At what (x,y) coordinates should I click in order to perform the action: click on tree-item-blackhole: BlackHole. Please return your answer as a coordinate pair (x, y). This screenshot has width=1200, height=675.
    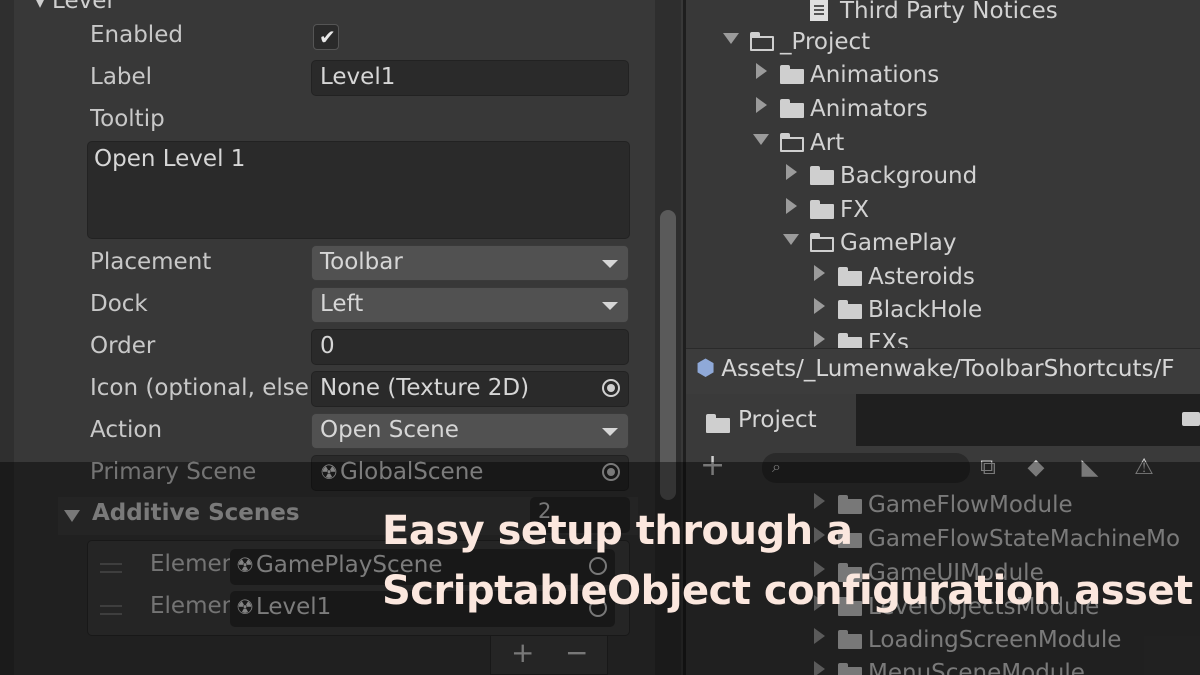
    Looking at the image, I should click on (896, 313).